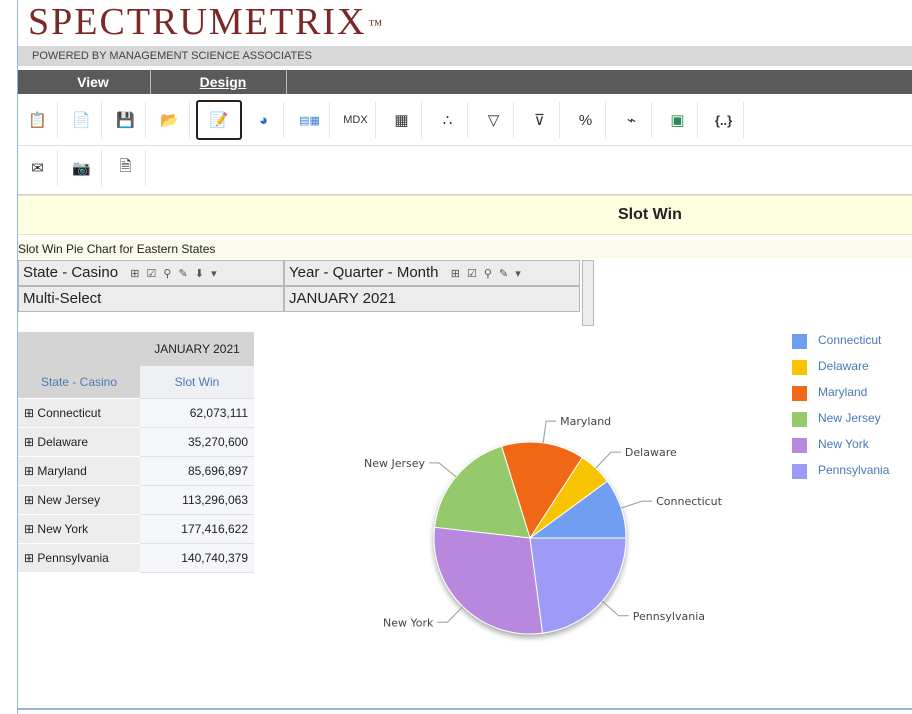  I want to click on export-document-icon: 🗎, so click(126, 168).